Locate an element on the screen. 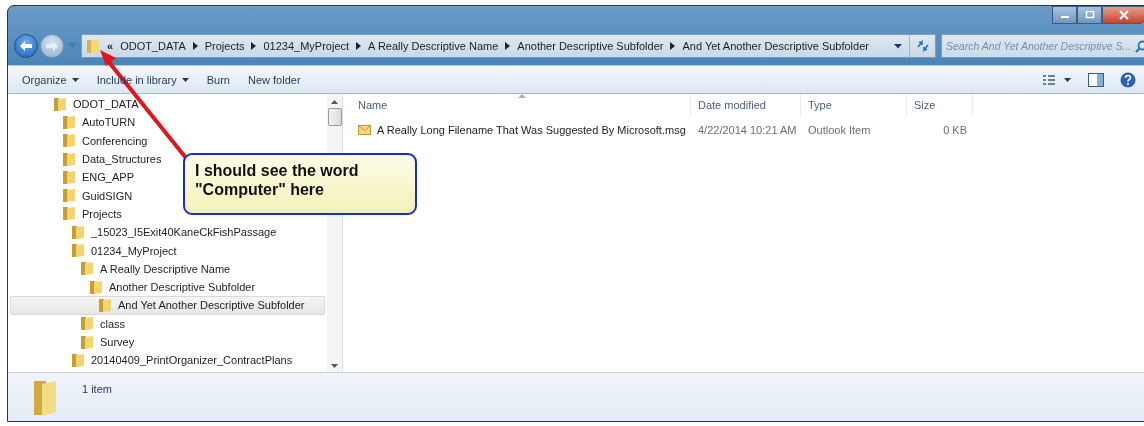 The width and height of the screenshot is (1144, 426). callout-tooltip: I should see the word "Computer" here is located at coordinates (300, 184).